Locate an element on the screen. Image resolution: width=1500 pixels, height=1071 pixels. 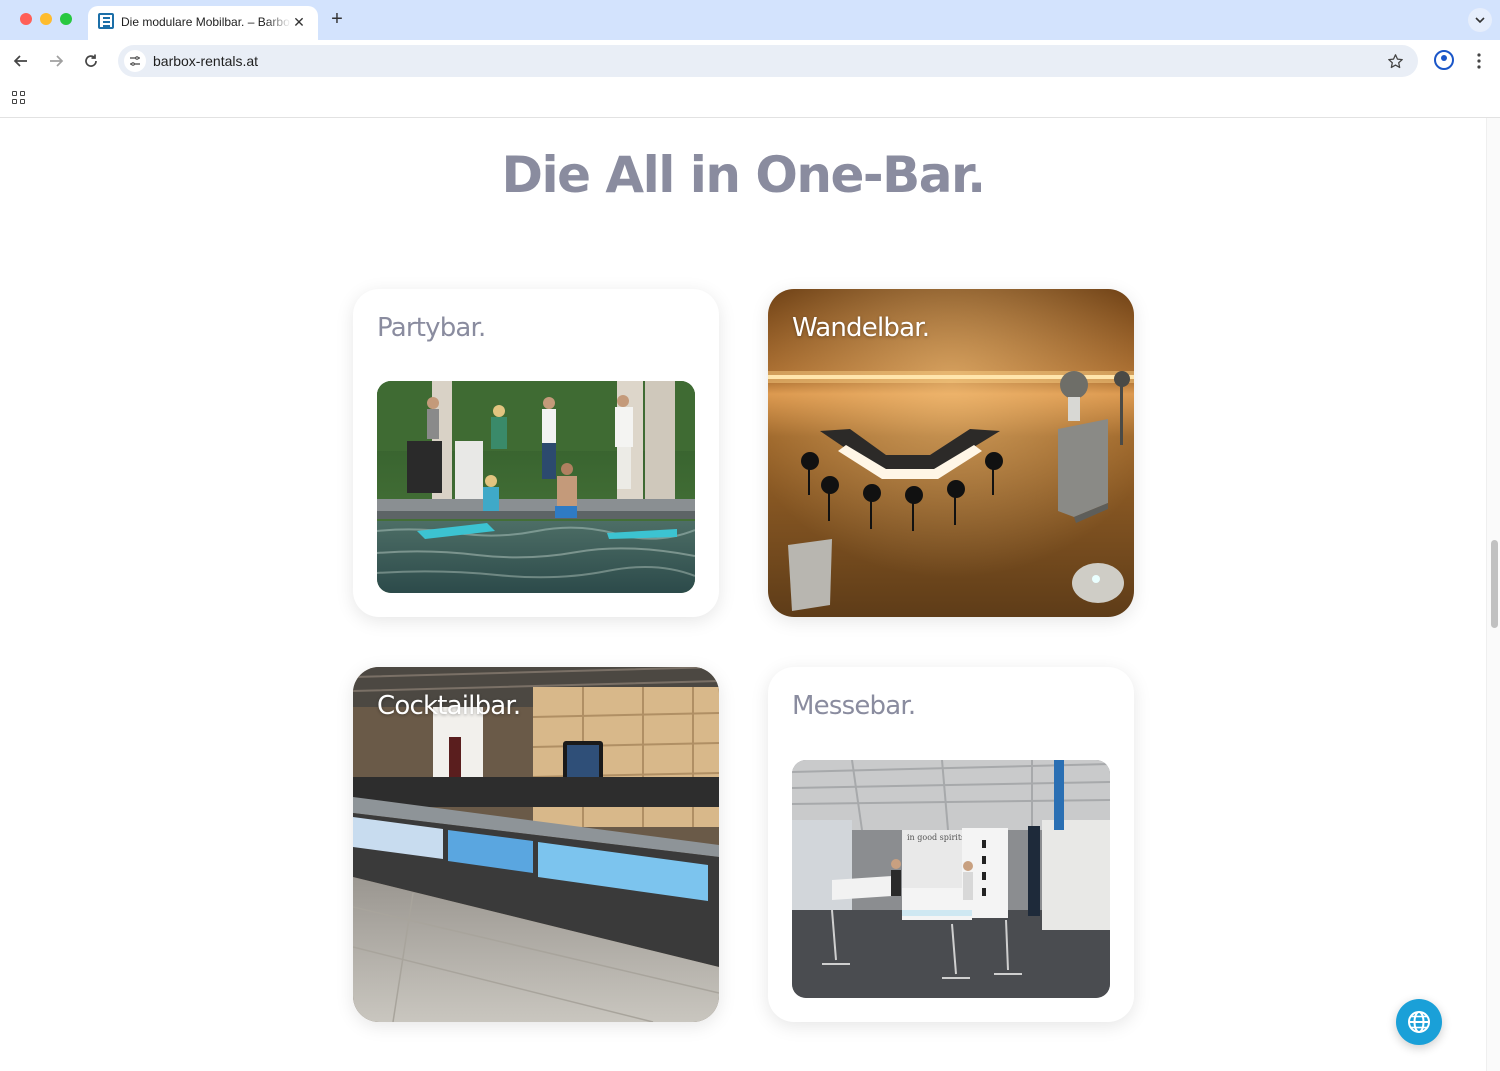
card-cocktailbar: Cocktailbar. is located at coordinates (536, 844).